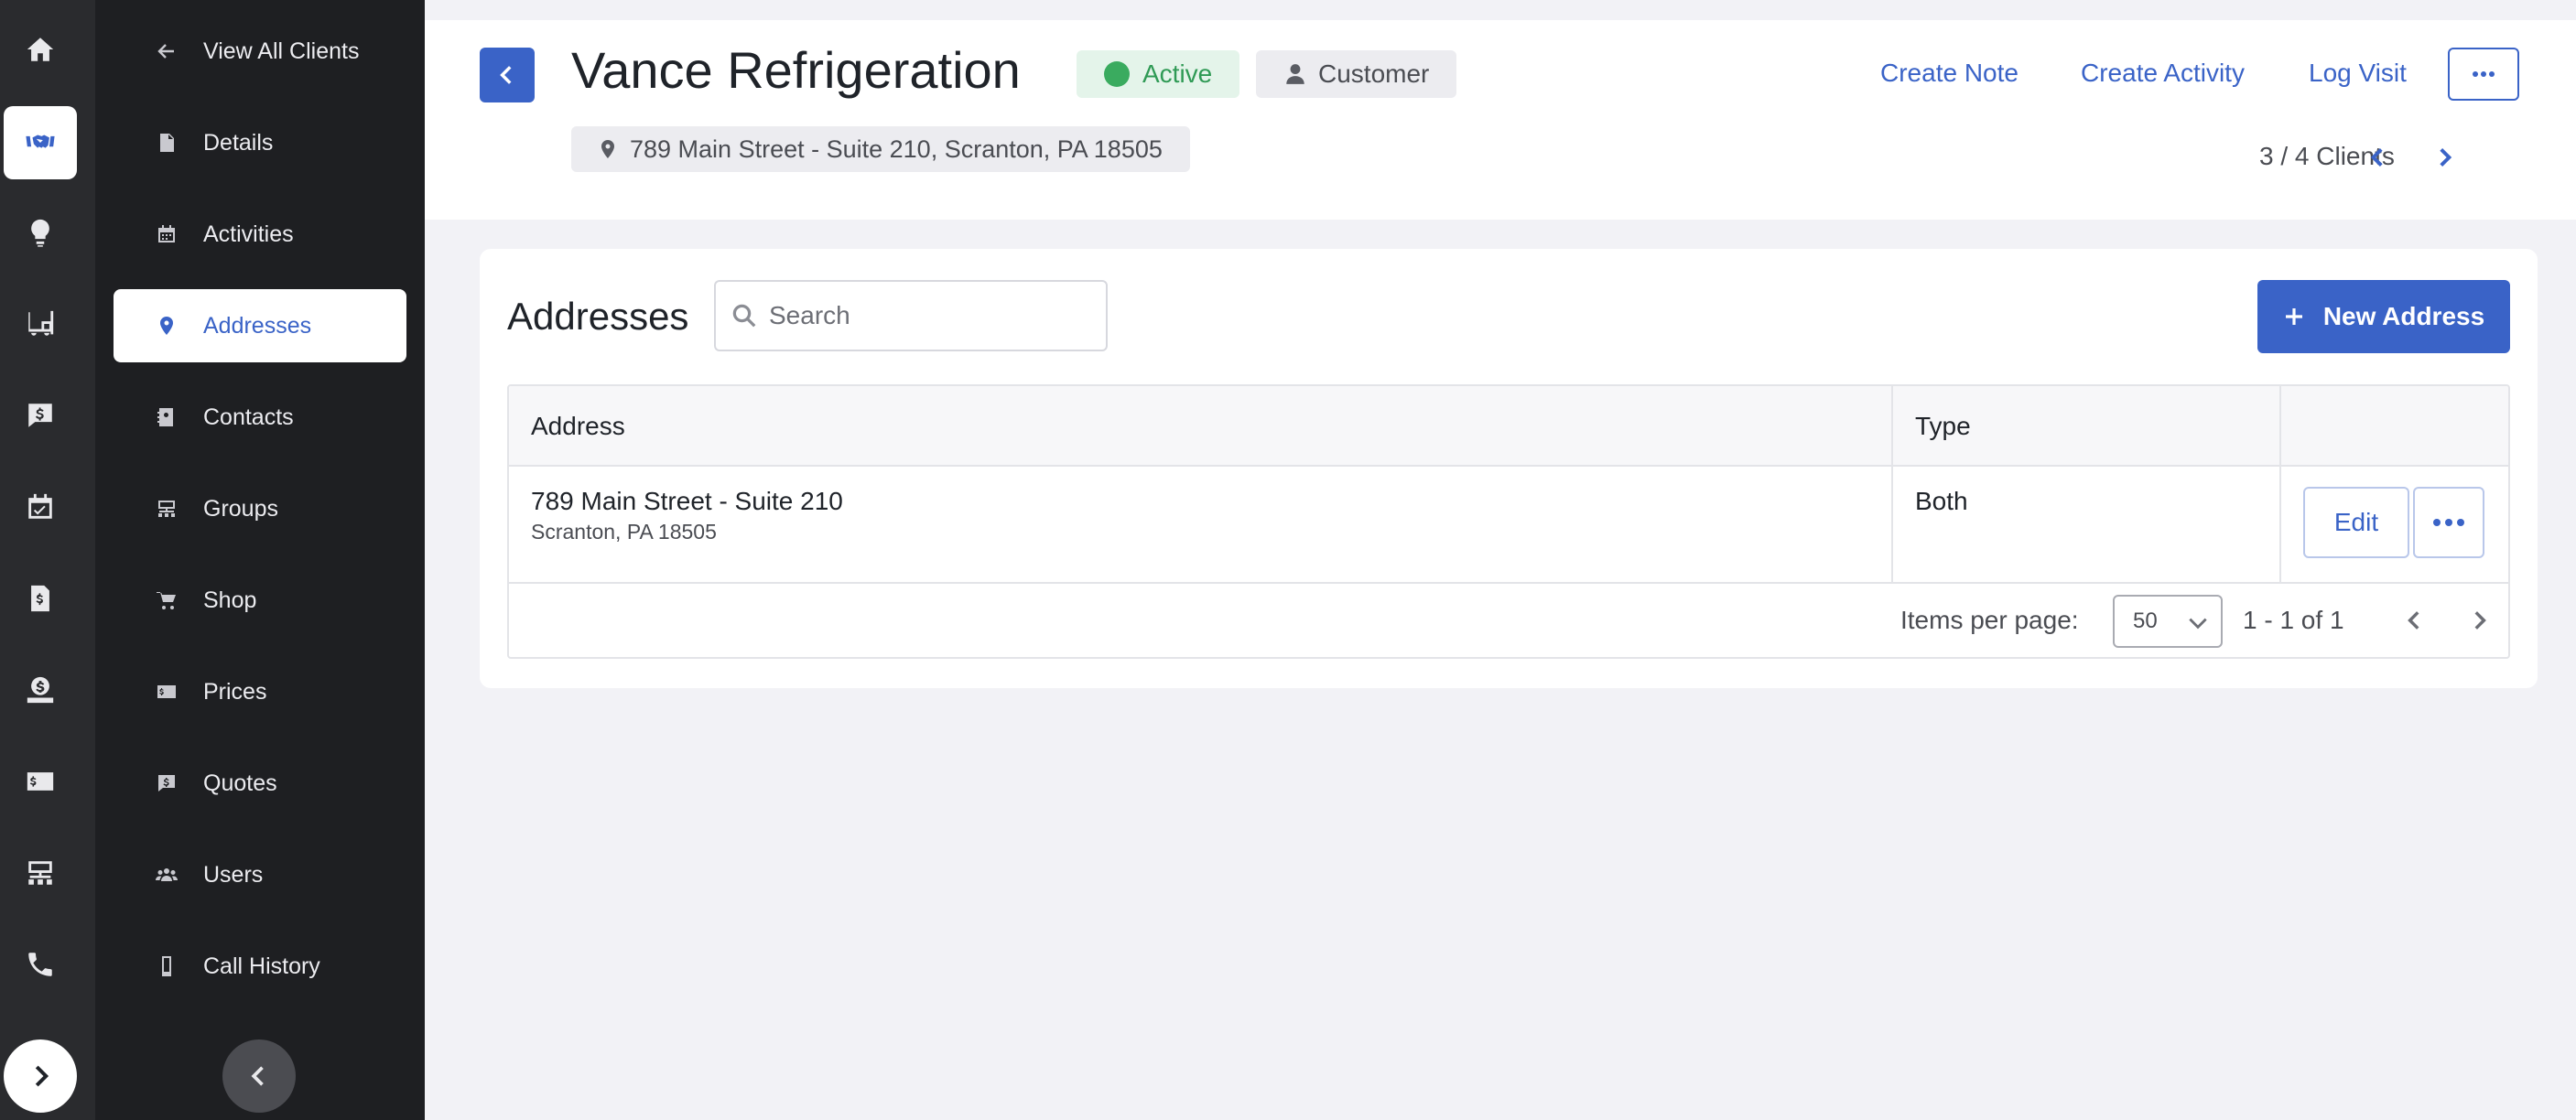 The height and width of the screenshot is (1120, 2576). What do you see at coordinates (1943, 426) in the screenshot?
I see `column-header-type: Type` at bounding box center [1943, 426].